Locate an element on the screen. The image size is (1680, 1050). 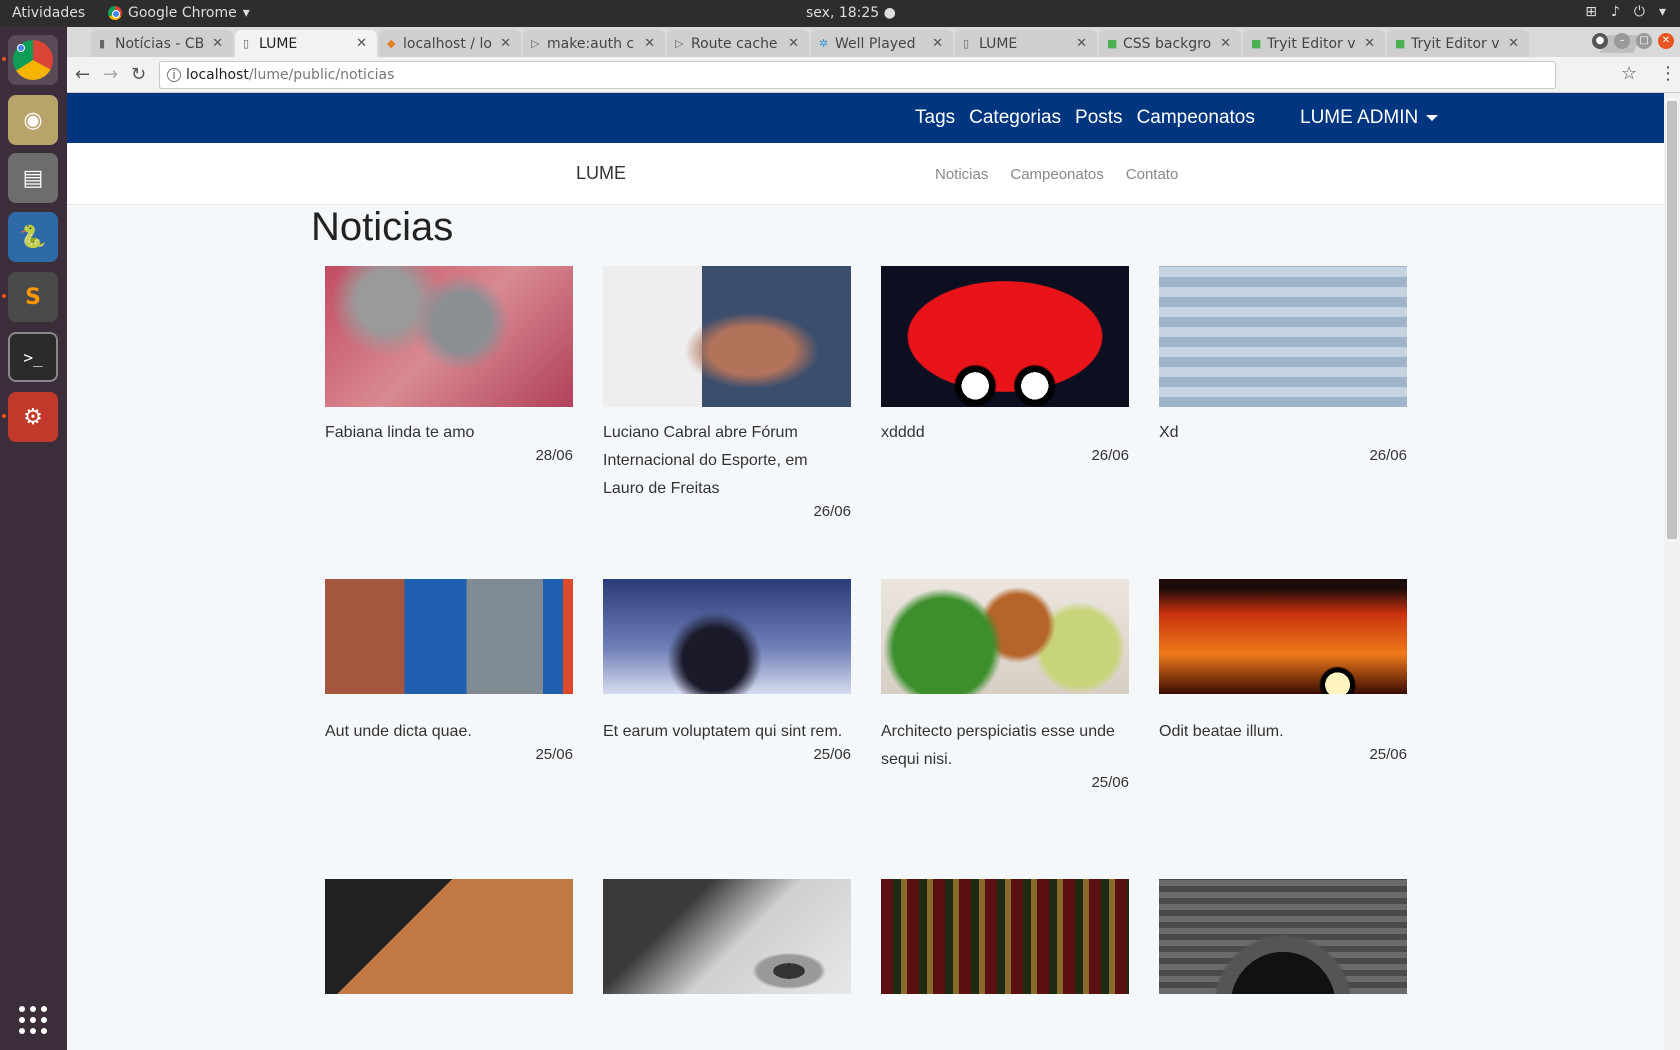
files-icon: ▤ is located at coordinates (33, 178).